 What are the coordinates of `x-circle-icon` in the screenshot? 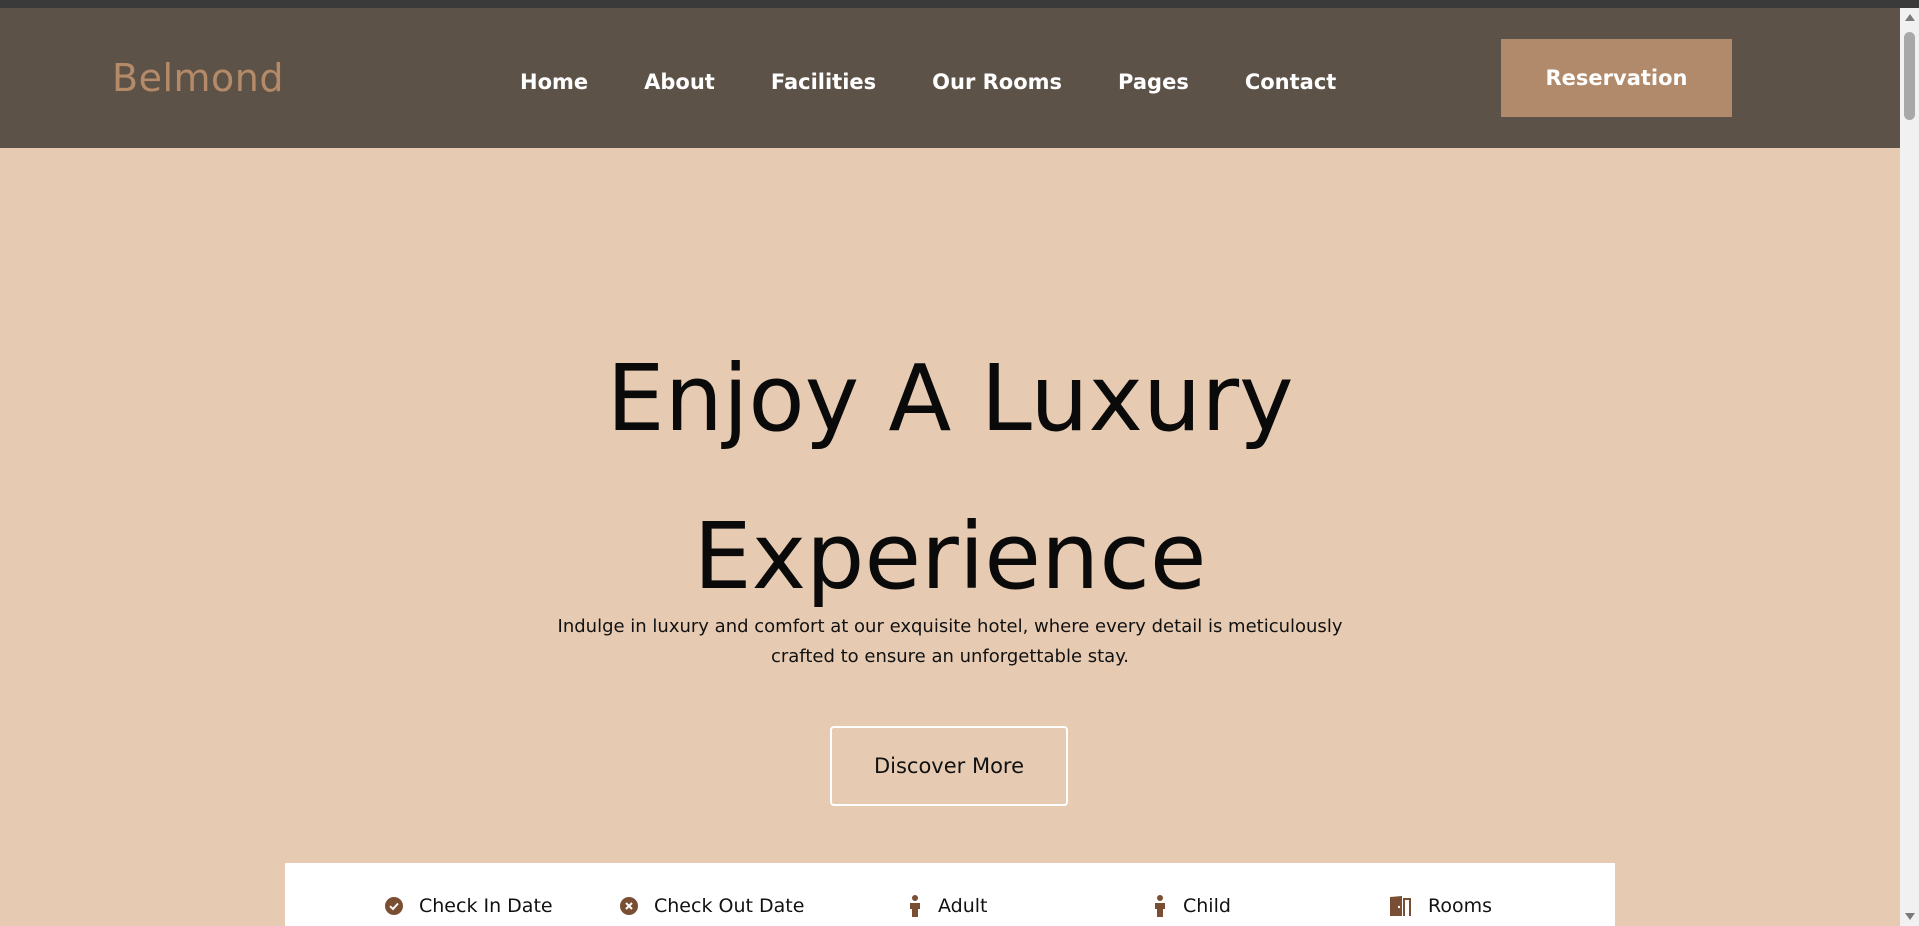 It's located at (629, 906).